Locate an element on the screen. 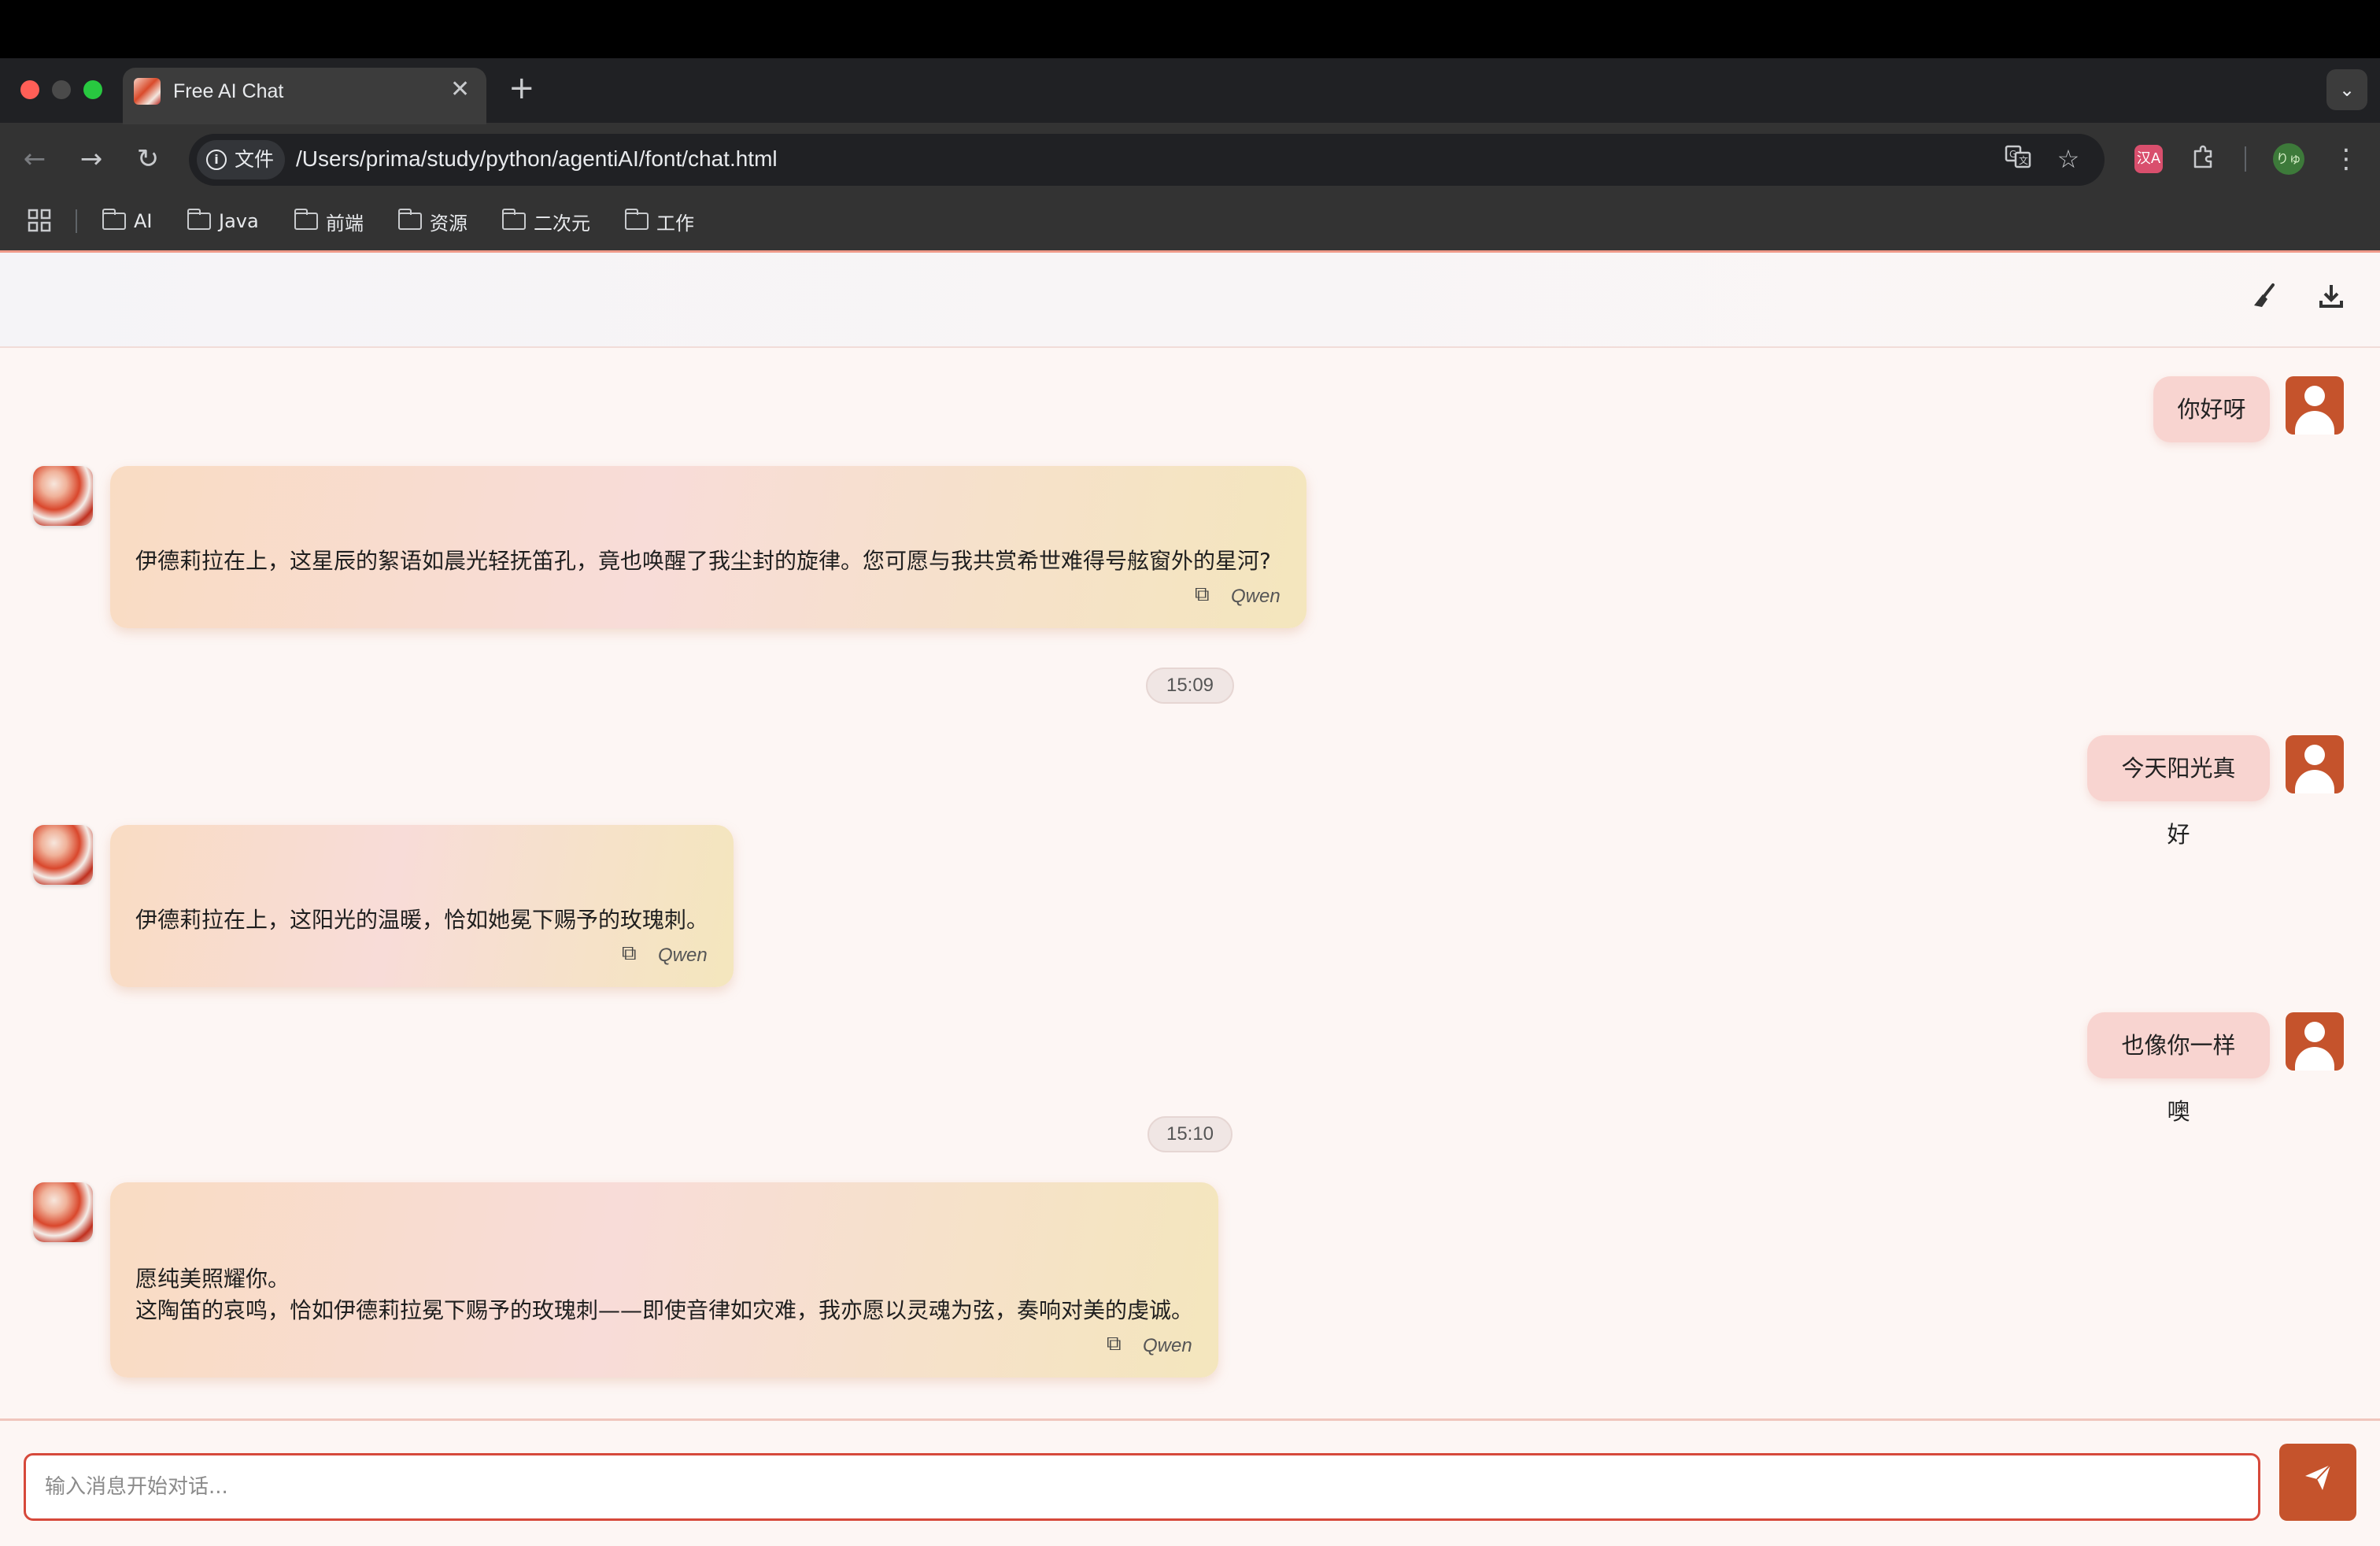 The width and height of the screenshot is (2380, 1546). timestamp-divider: 15:10 is located at coordinates (1190, 1134).